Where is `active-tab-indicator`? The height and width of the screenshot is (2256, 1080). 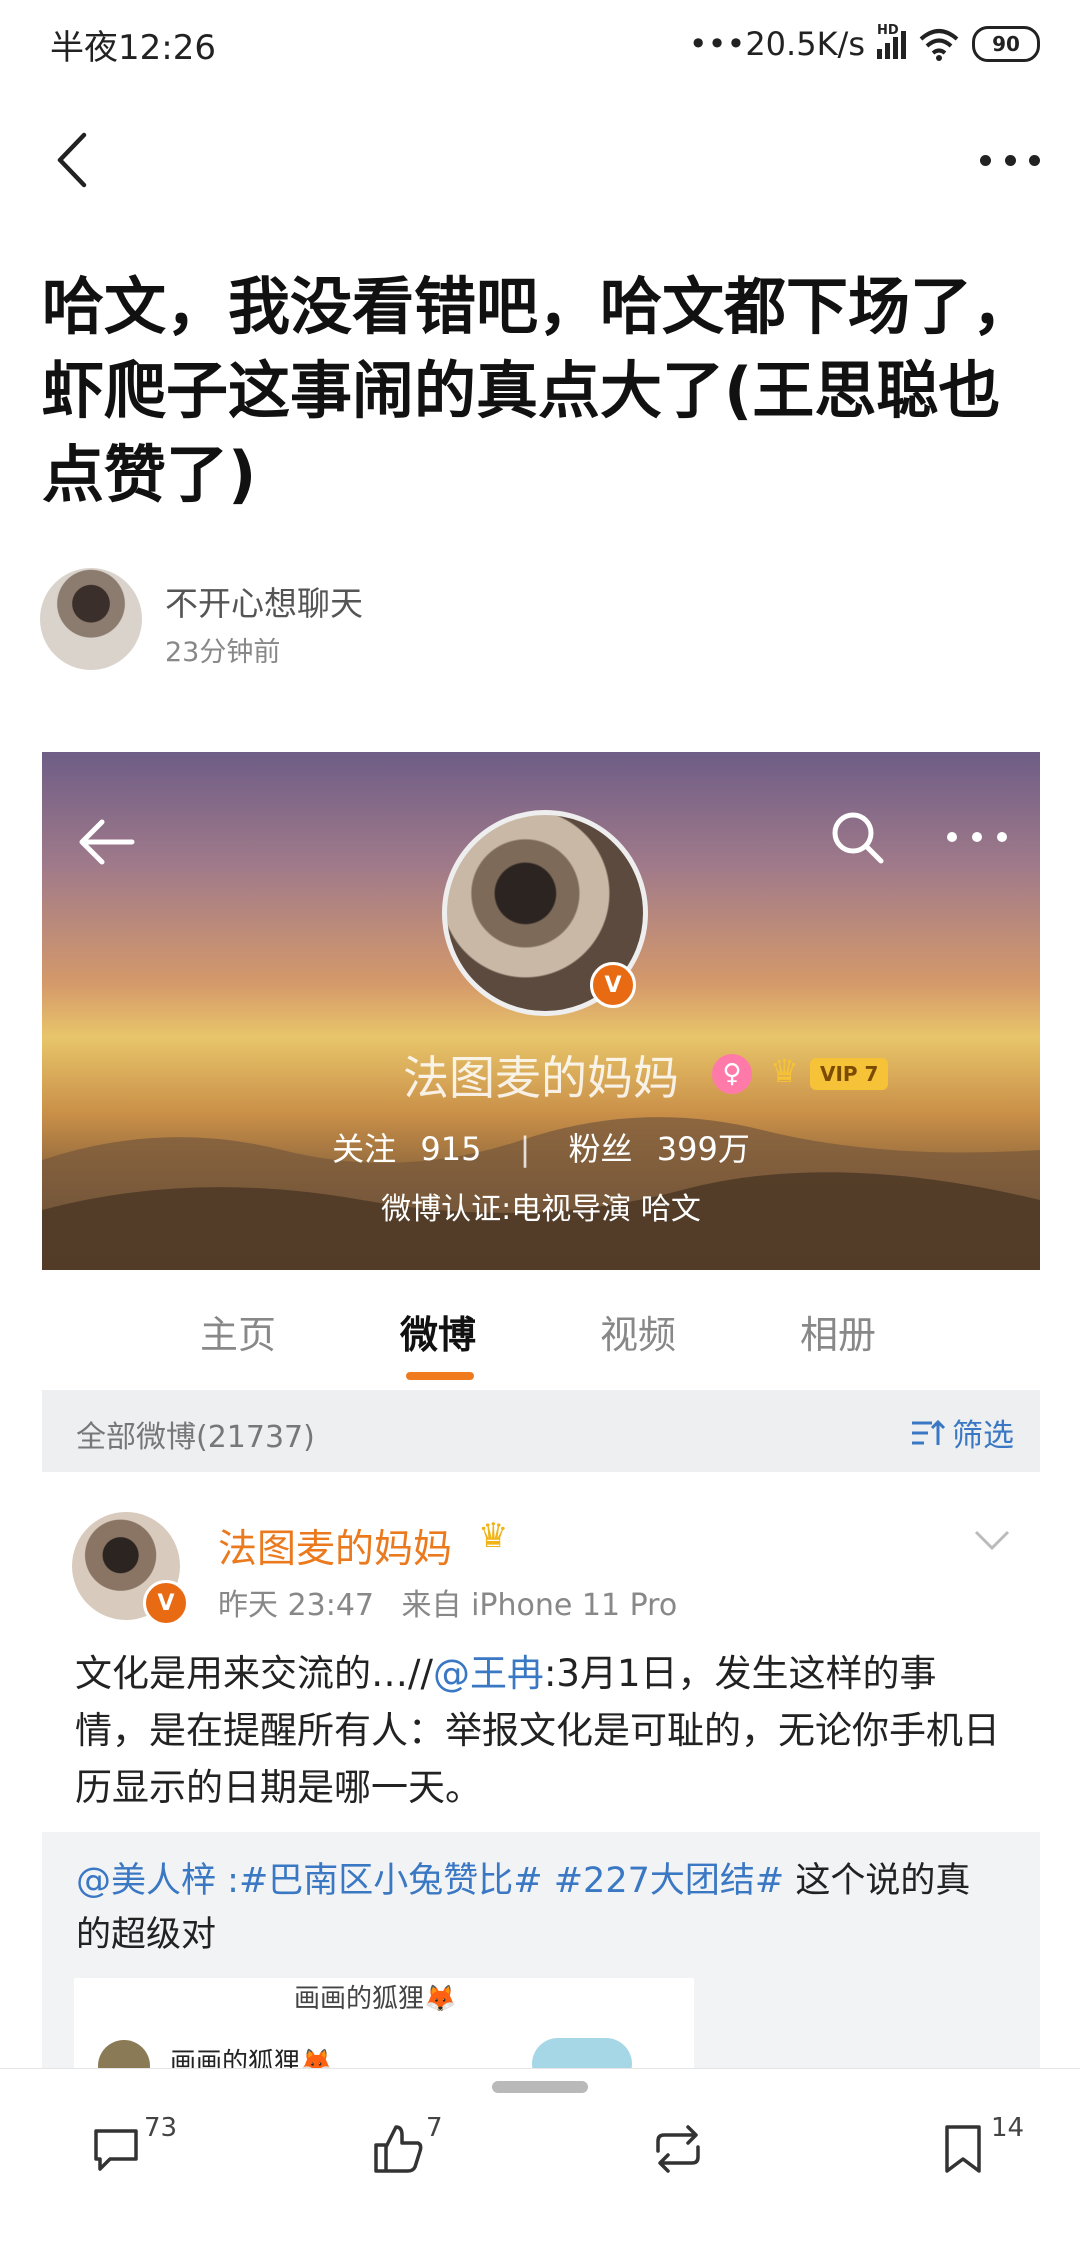 active-tab-indicator is located at coordinates (440, 1376).